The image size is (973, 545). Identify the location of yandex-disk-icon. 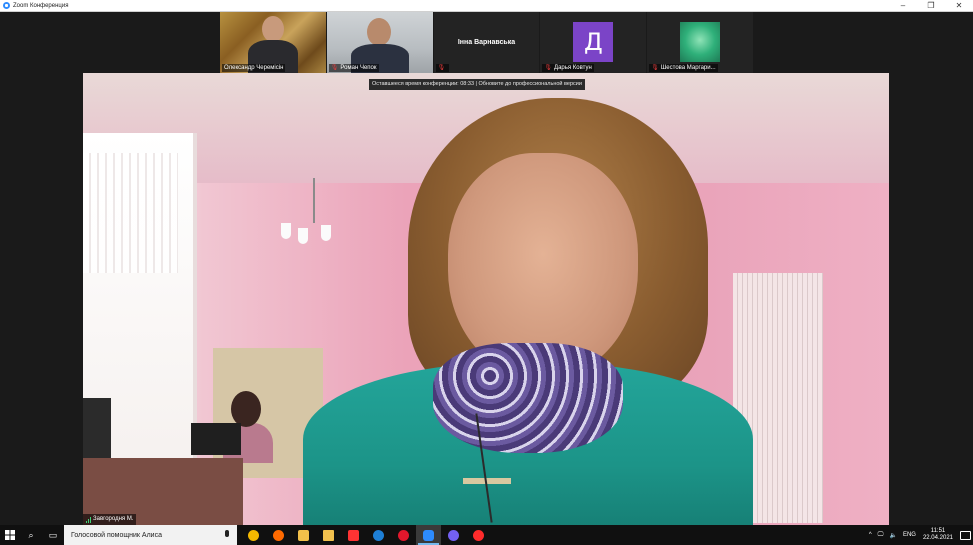
(253, 535).